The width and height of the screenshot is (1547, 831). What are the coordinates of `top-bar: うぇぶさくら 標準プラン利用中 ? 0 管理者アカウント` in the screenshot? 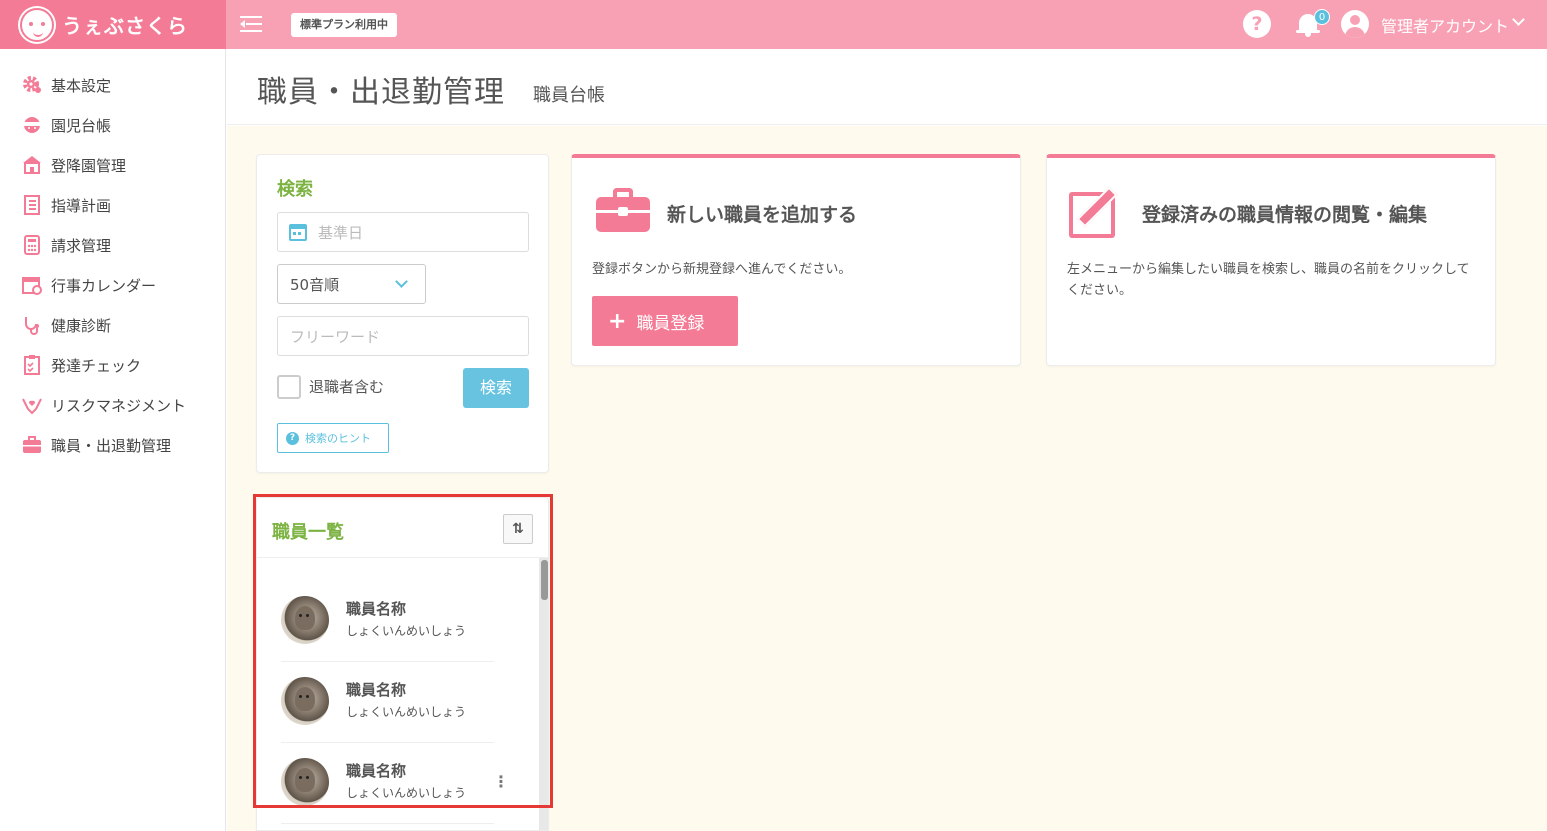 It's located at (773, 24).